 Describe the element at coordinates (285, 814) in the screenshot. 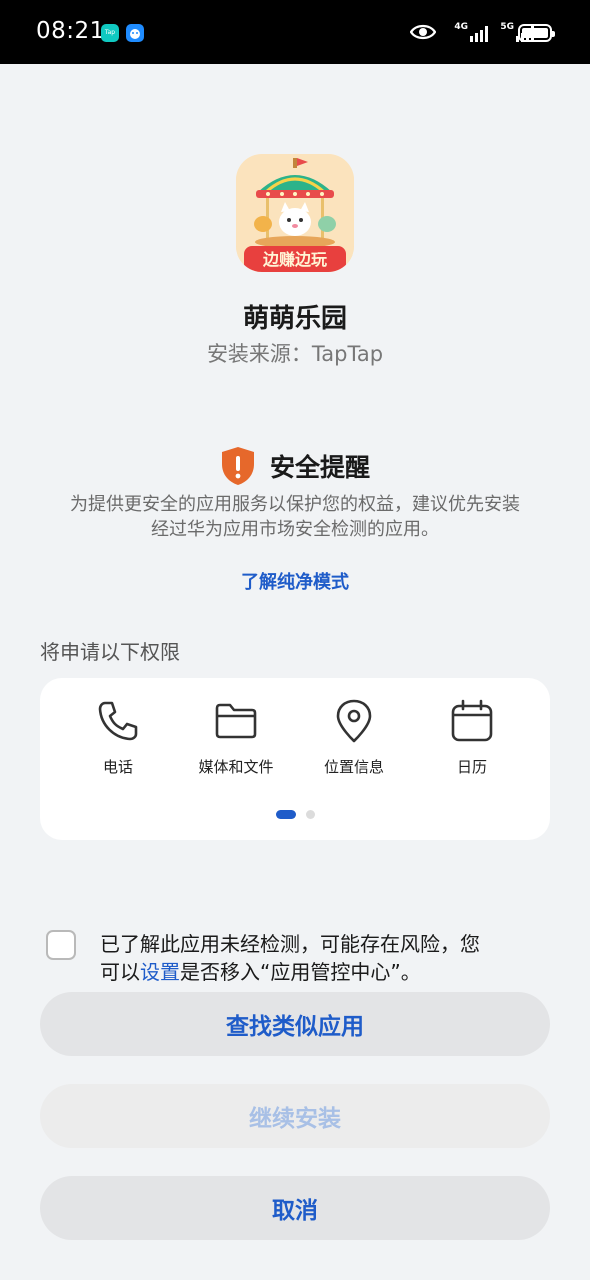

I see `page-dot-active` at that location.